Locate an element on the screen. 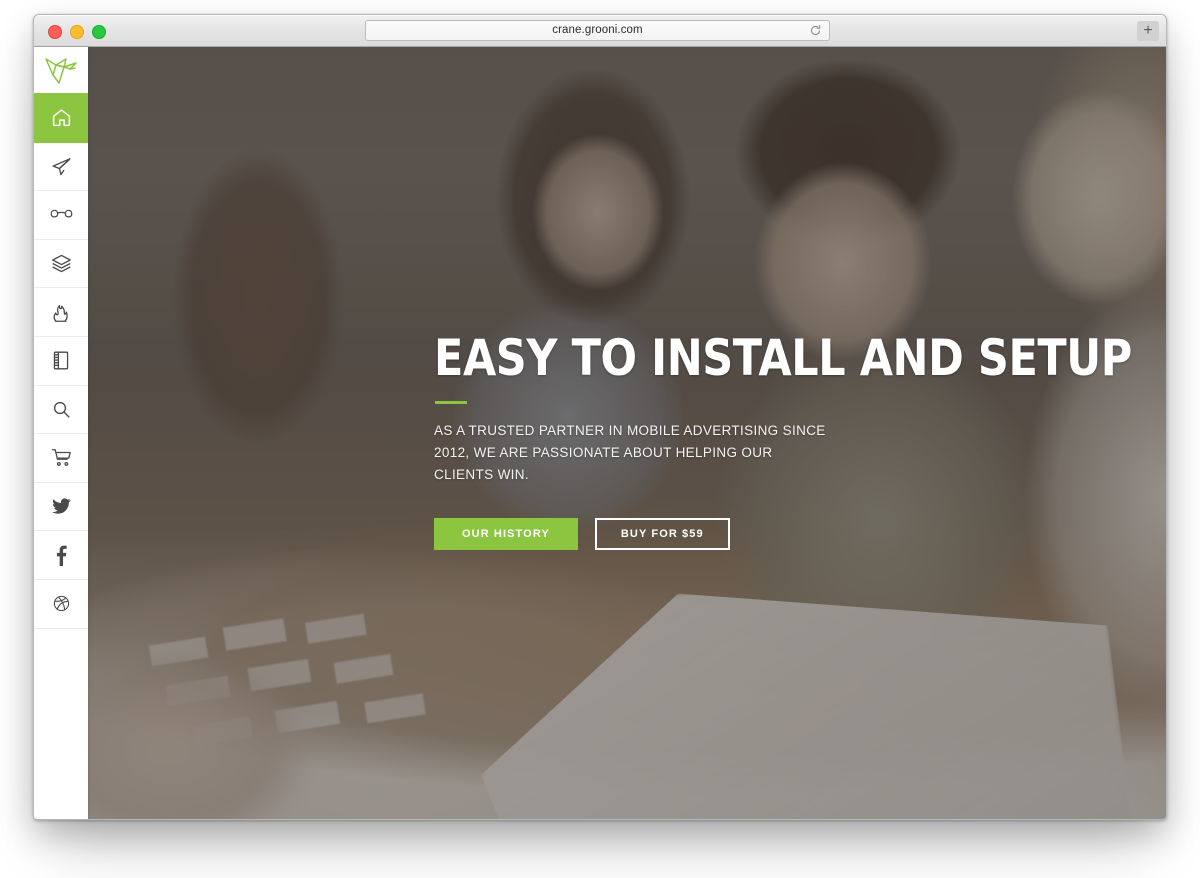 This screenshot has height=878, width=1200. paper-plane-icon is located at coordinates (61, 166).